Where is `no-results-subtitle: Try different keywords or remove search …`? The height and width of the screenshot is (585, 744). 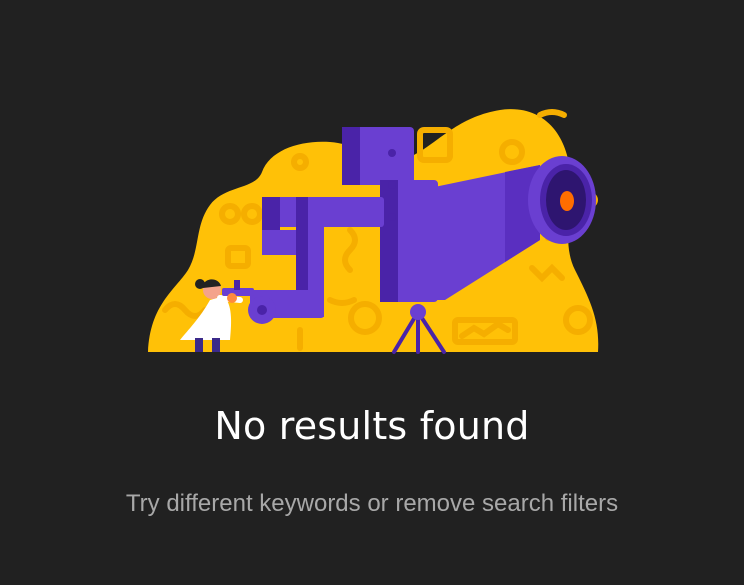 no-results-subtitle: Try different keywords or remove search … is located at coordinates (372, 503).